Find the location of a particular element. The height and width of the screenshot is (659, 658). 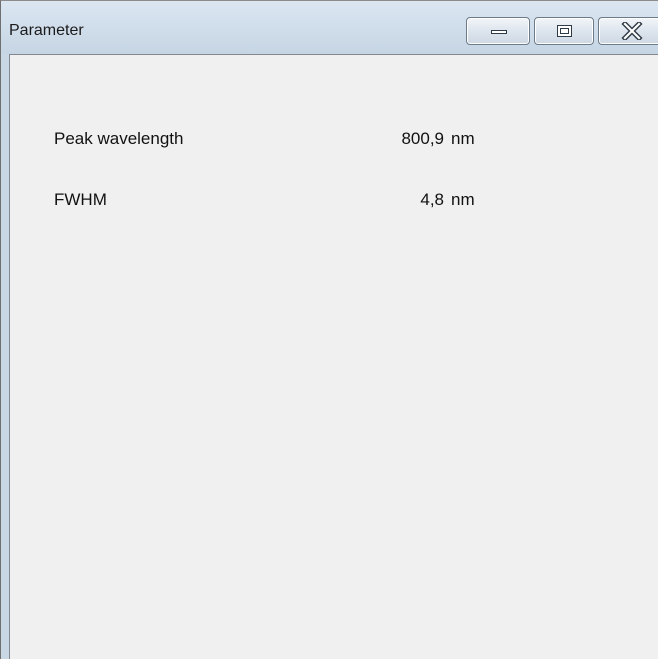

close-button is located at coordinates (628, 31).